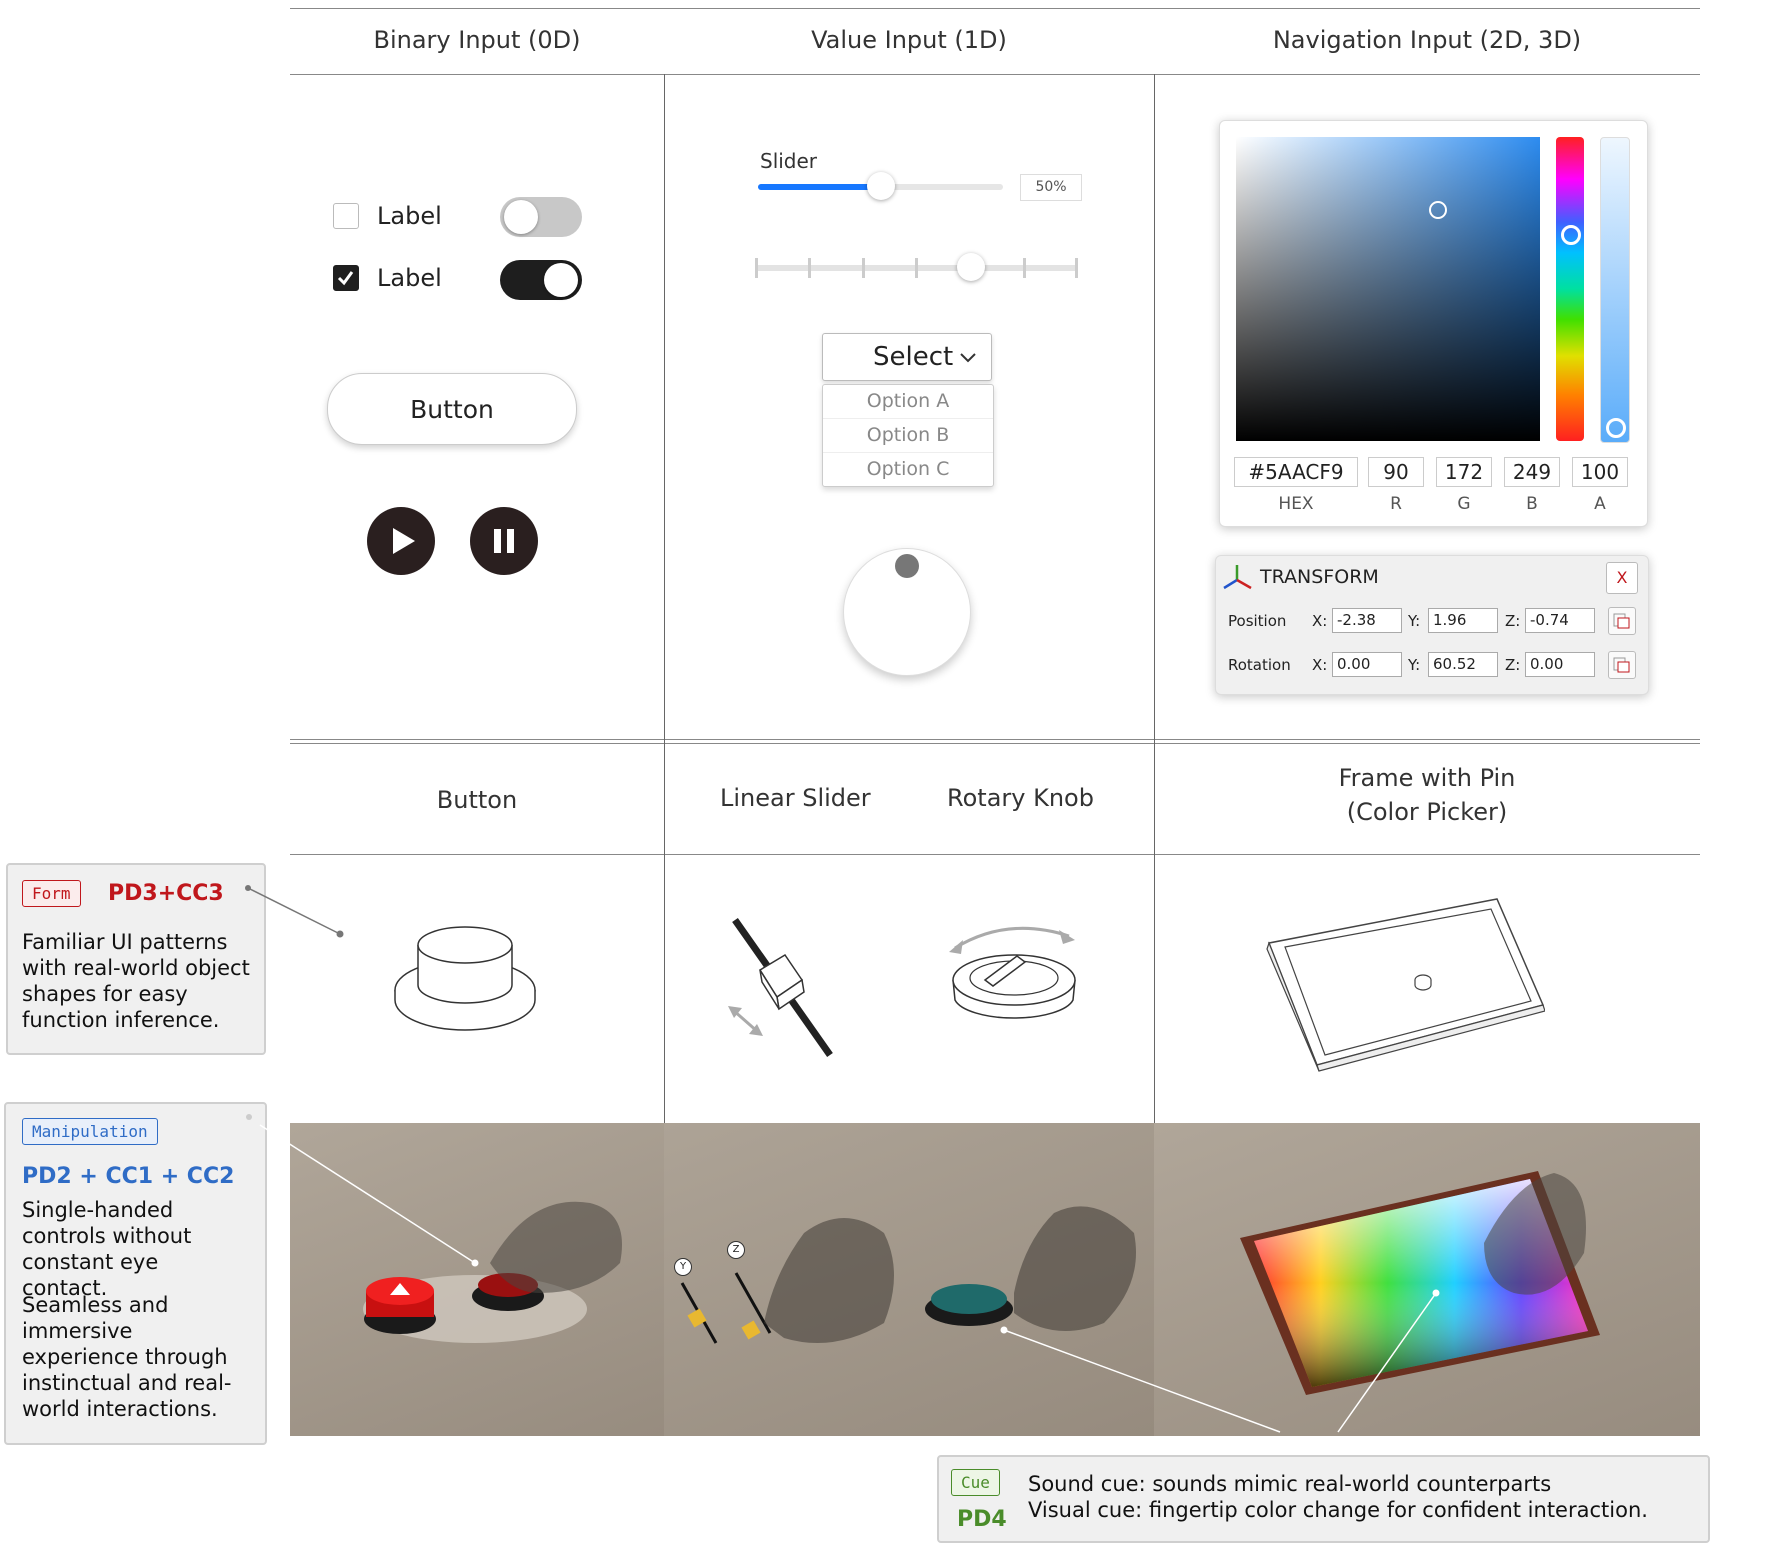 Image resolution: width=1772 pixels, height=1543 pixels. What do you see at coordinates (913, 357) in the screenshot?
I see `select-label: Select` at bounding box center [913, 357].